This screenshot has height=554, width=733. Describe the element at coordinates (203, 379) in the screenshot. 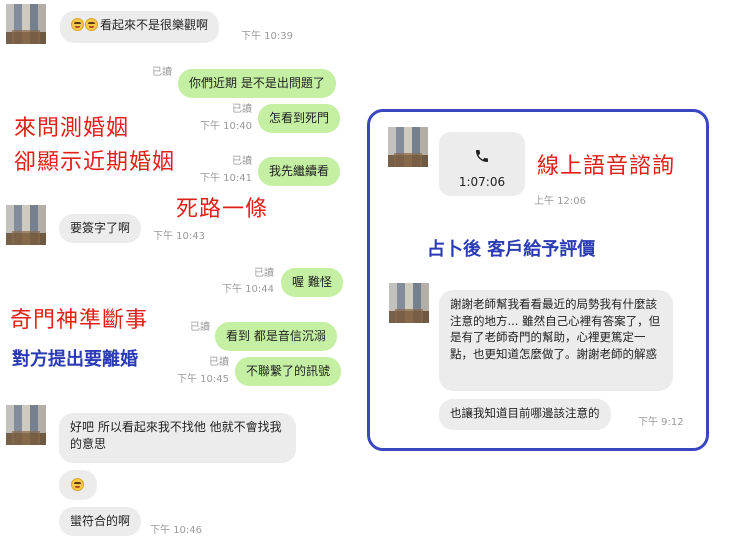

I see `message-time: 下午 10:45` at that location.